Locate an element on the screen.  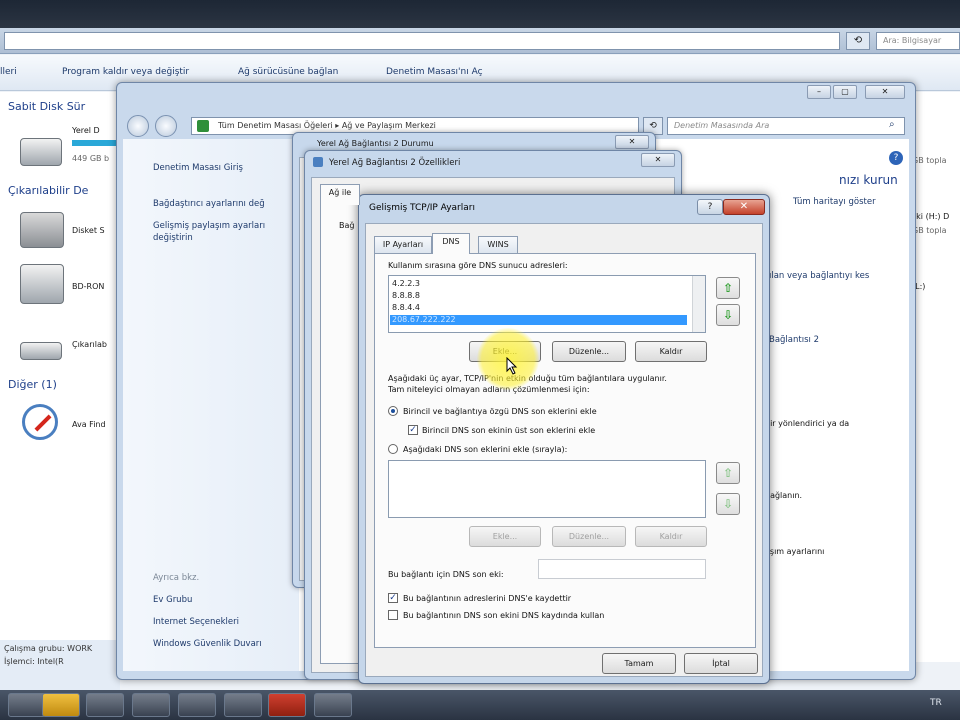
group-hdd: Sabit Disk Sür is located at coordinates (46, 106).